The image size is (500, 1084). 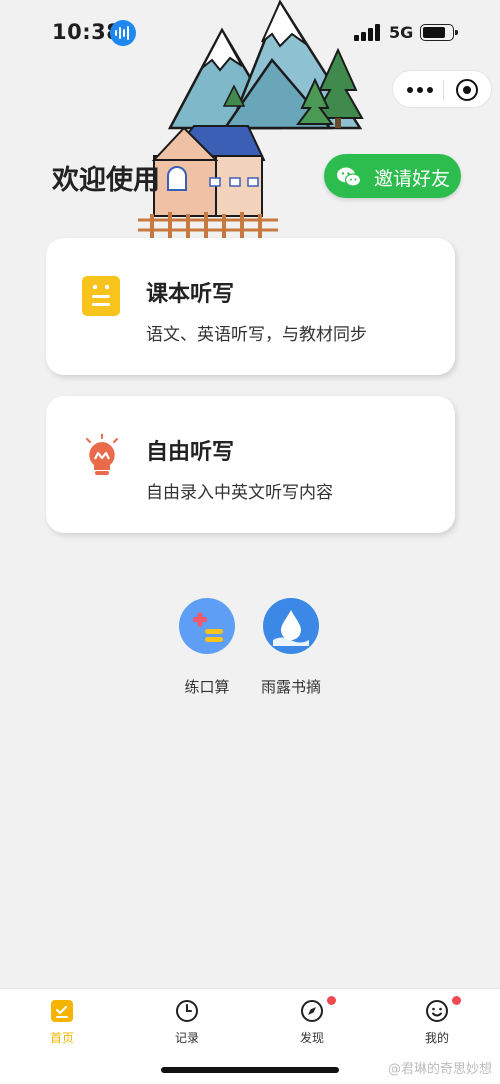 I want to click on tab-mine: 我的, so click(x=437, y=1021).